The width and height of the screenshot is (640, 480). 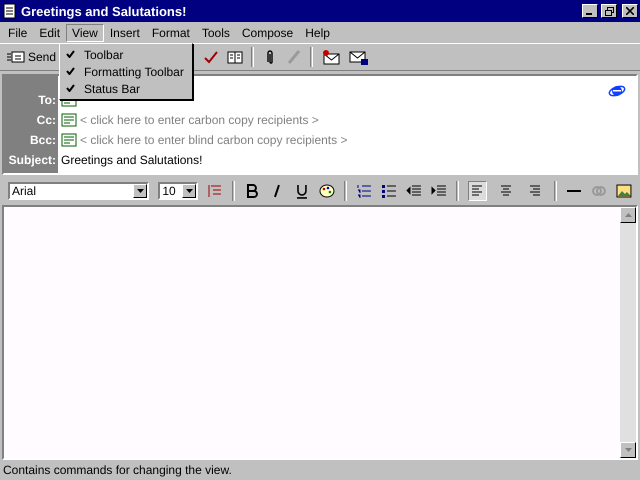 I want to click on minimize-button, so click(x=590, y=11).